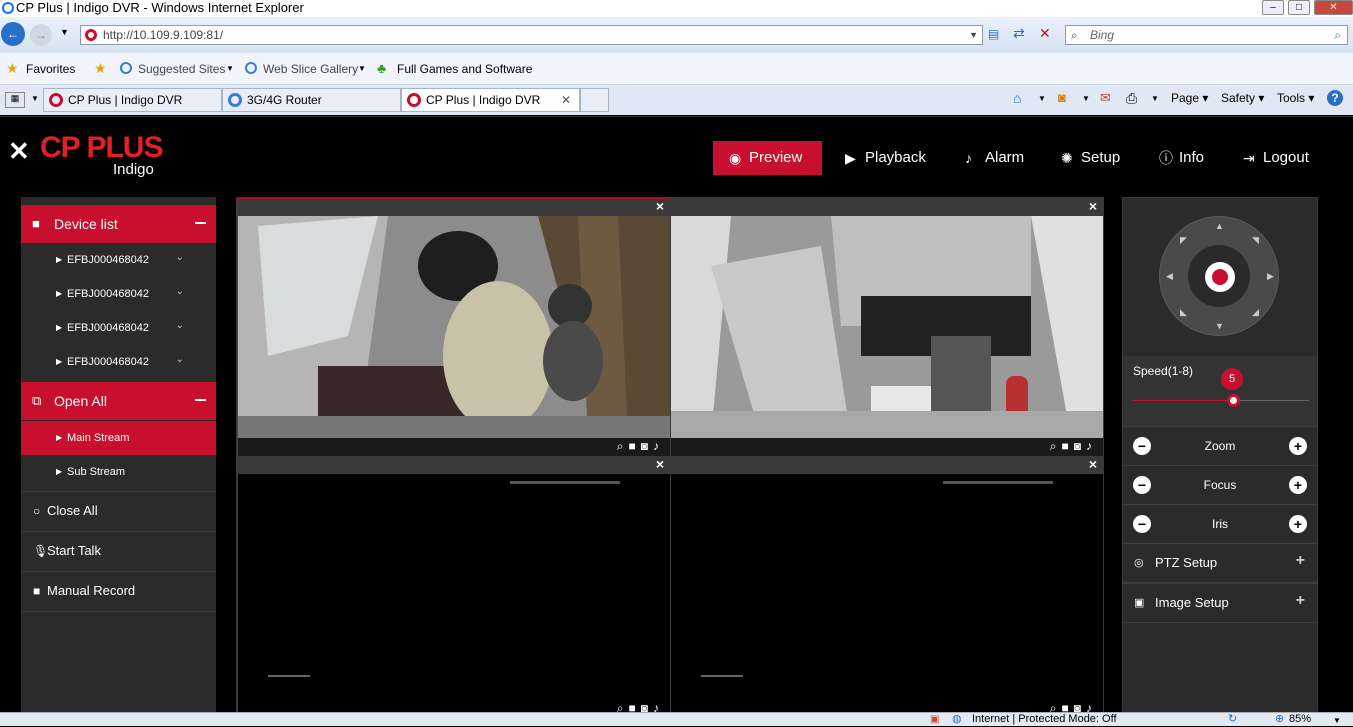 The height and width of the screenshot is (727, 1353). What do you see at coordinates (886, 158) in the screenshot?
I see `nav-playback: ▶ Playback` at bounding box center [886, 158].